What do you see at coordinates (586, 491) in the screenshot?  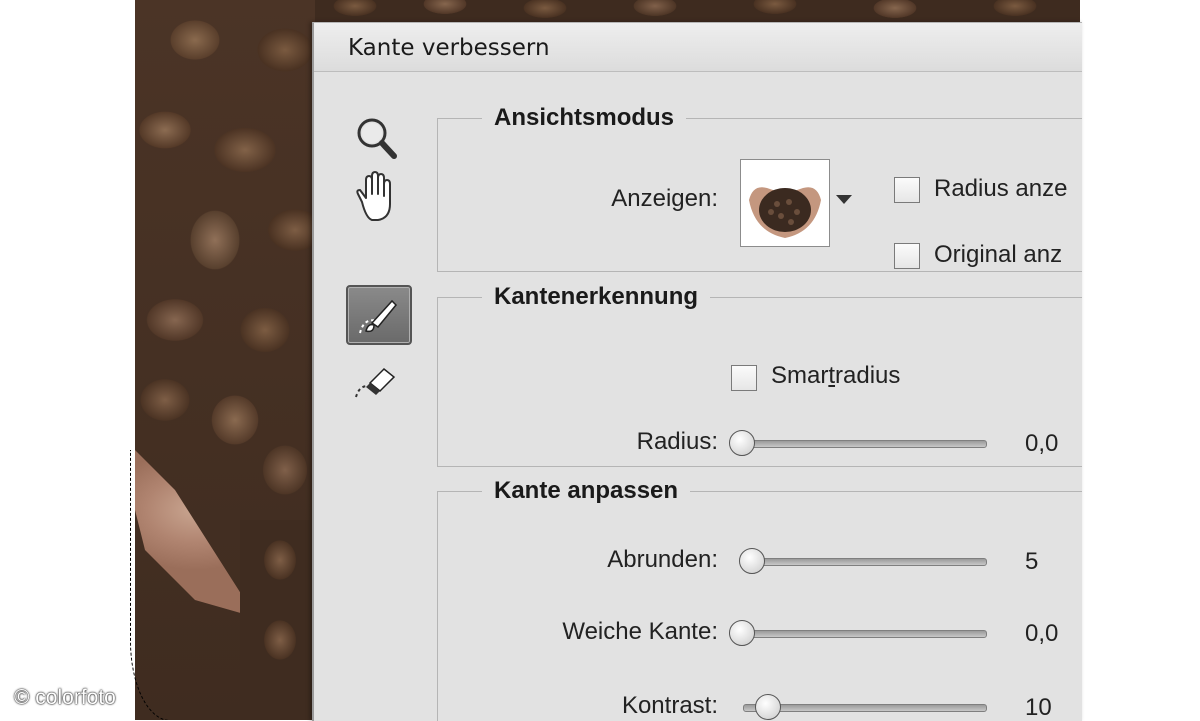 I see `adjust-edge-title: Kante anpassen` at bounding box center [586, 491].